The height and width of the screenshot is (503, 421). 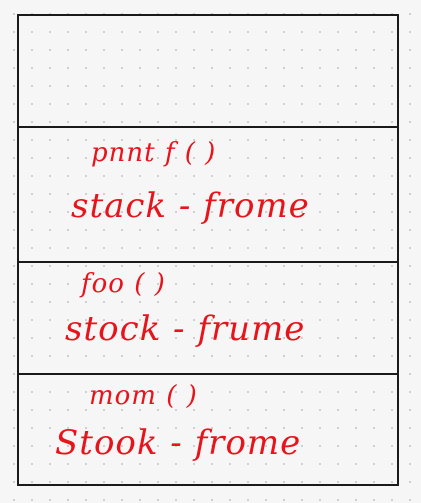 What do you see at coordinates (143, 396) in the screenshot?
I see `frame-function-name: mom ( )` at bounding box center [143, 396].